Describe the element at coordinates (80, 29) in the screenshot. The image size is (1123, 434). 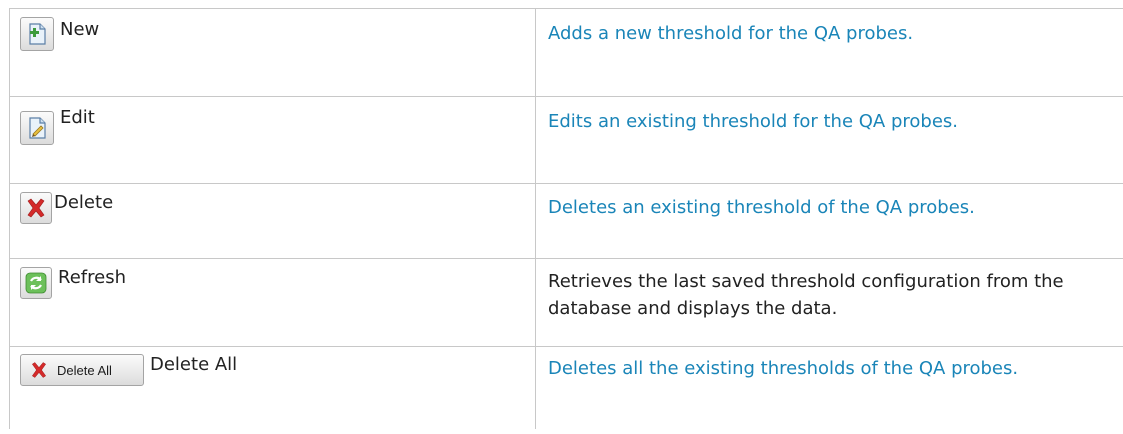
I see `new-label: New` at that location.